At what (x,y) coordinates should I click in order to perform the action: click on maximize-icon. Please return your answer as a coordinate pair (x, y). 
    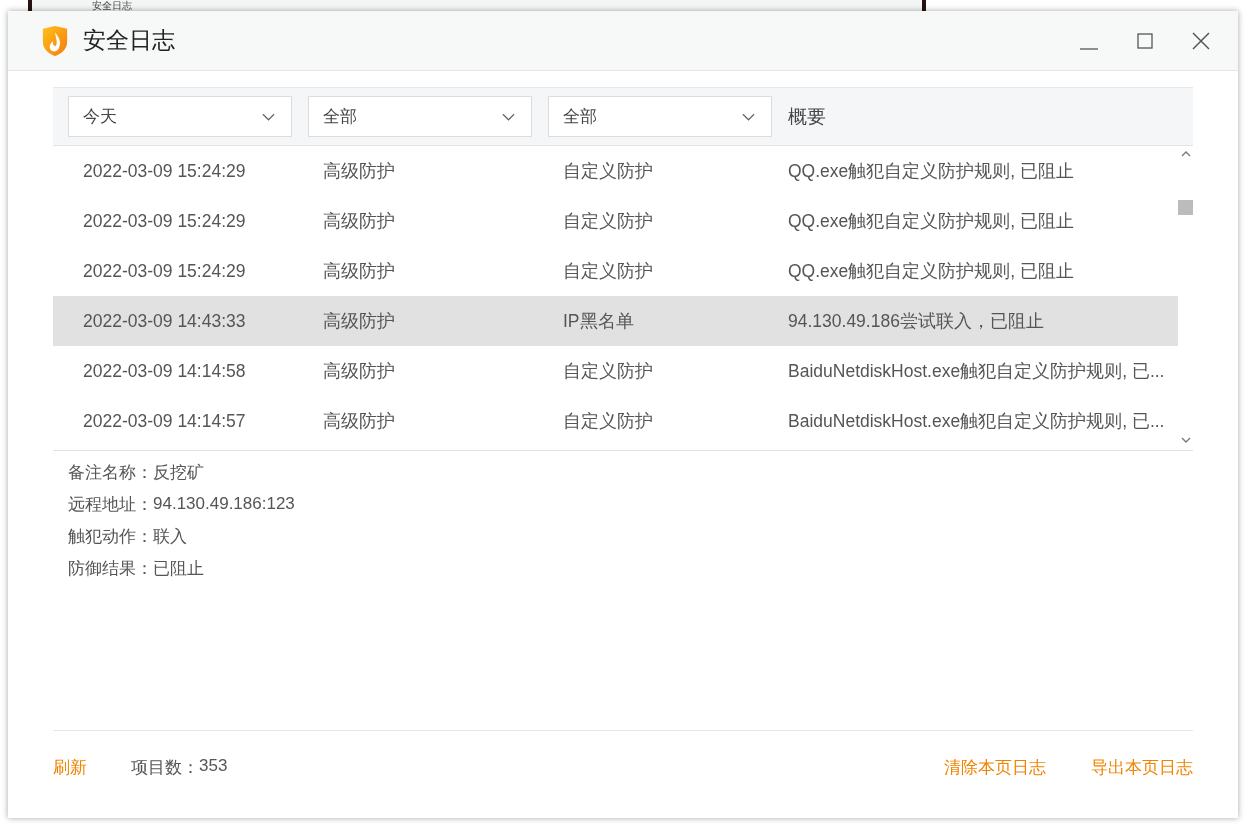
    Looking at the image, I should click on (1145, 40).